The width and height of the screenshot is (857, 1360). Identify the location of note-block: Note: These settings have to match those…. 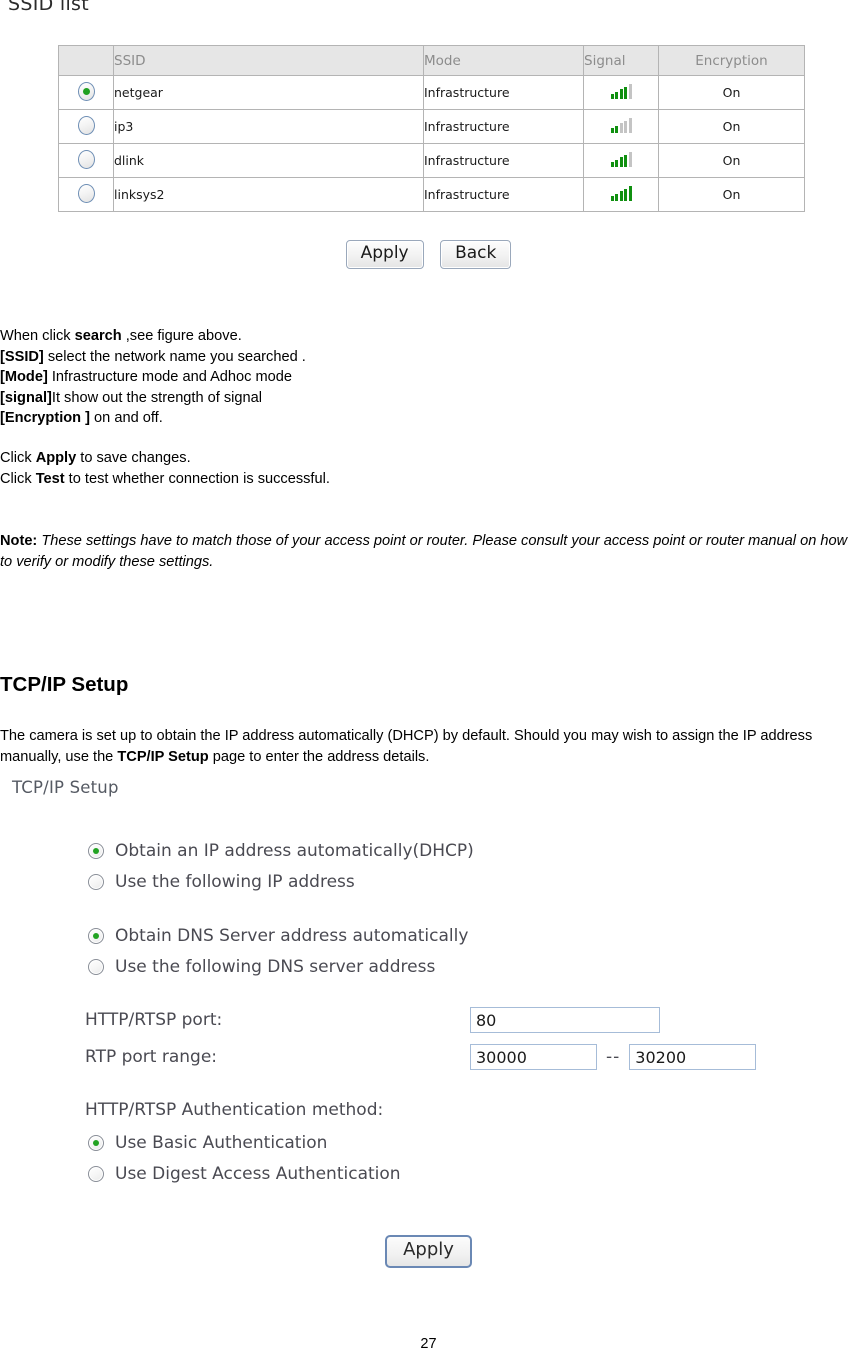
(428, 551).